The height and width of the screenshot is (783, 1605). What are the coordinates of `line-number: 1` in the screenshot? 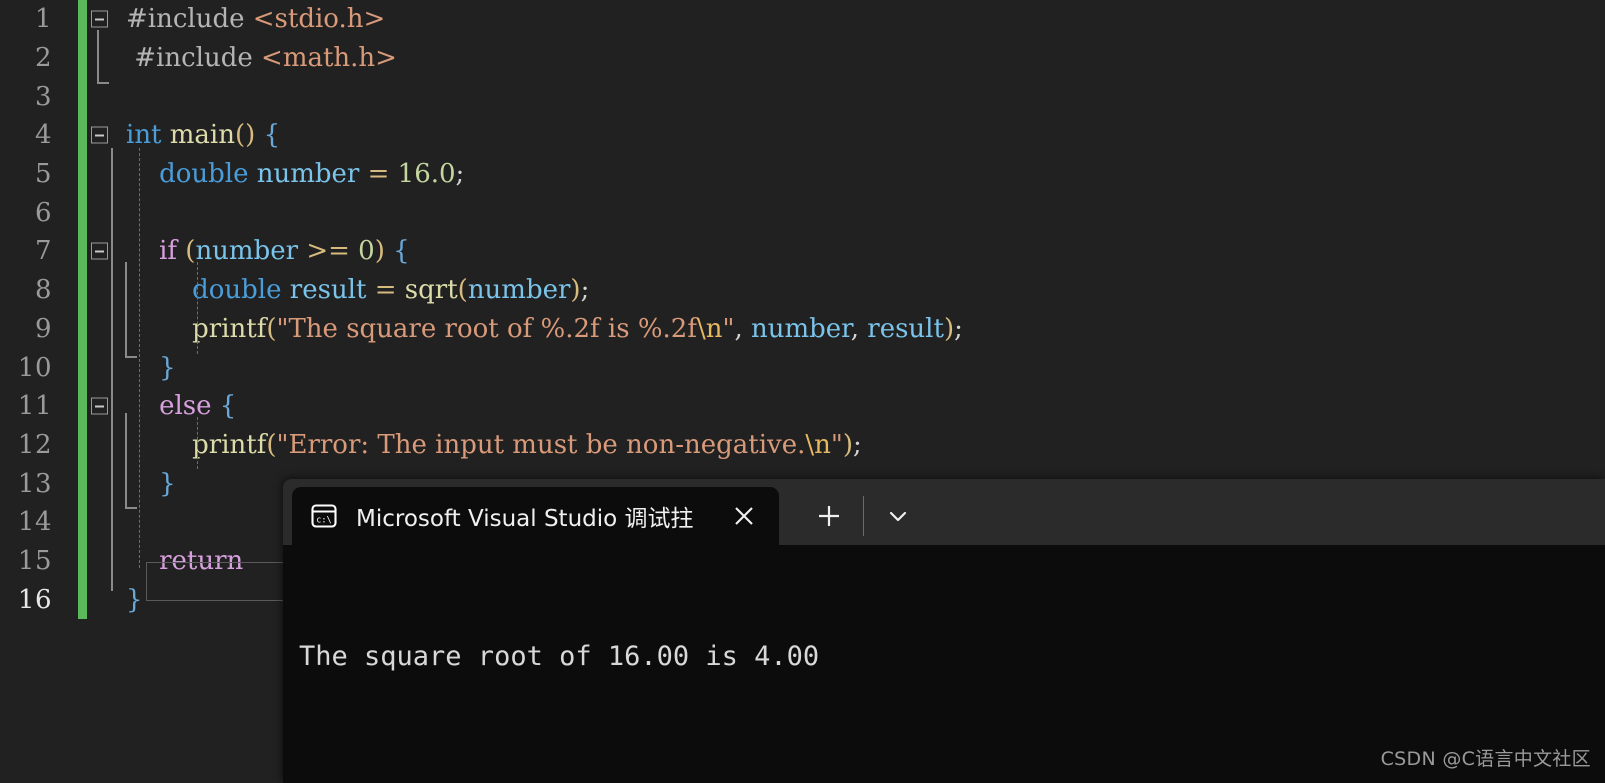 It's located at (43, 19).